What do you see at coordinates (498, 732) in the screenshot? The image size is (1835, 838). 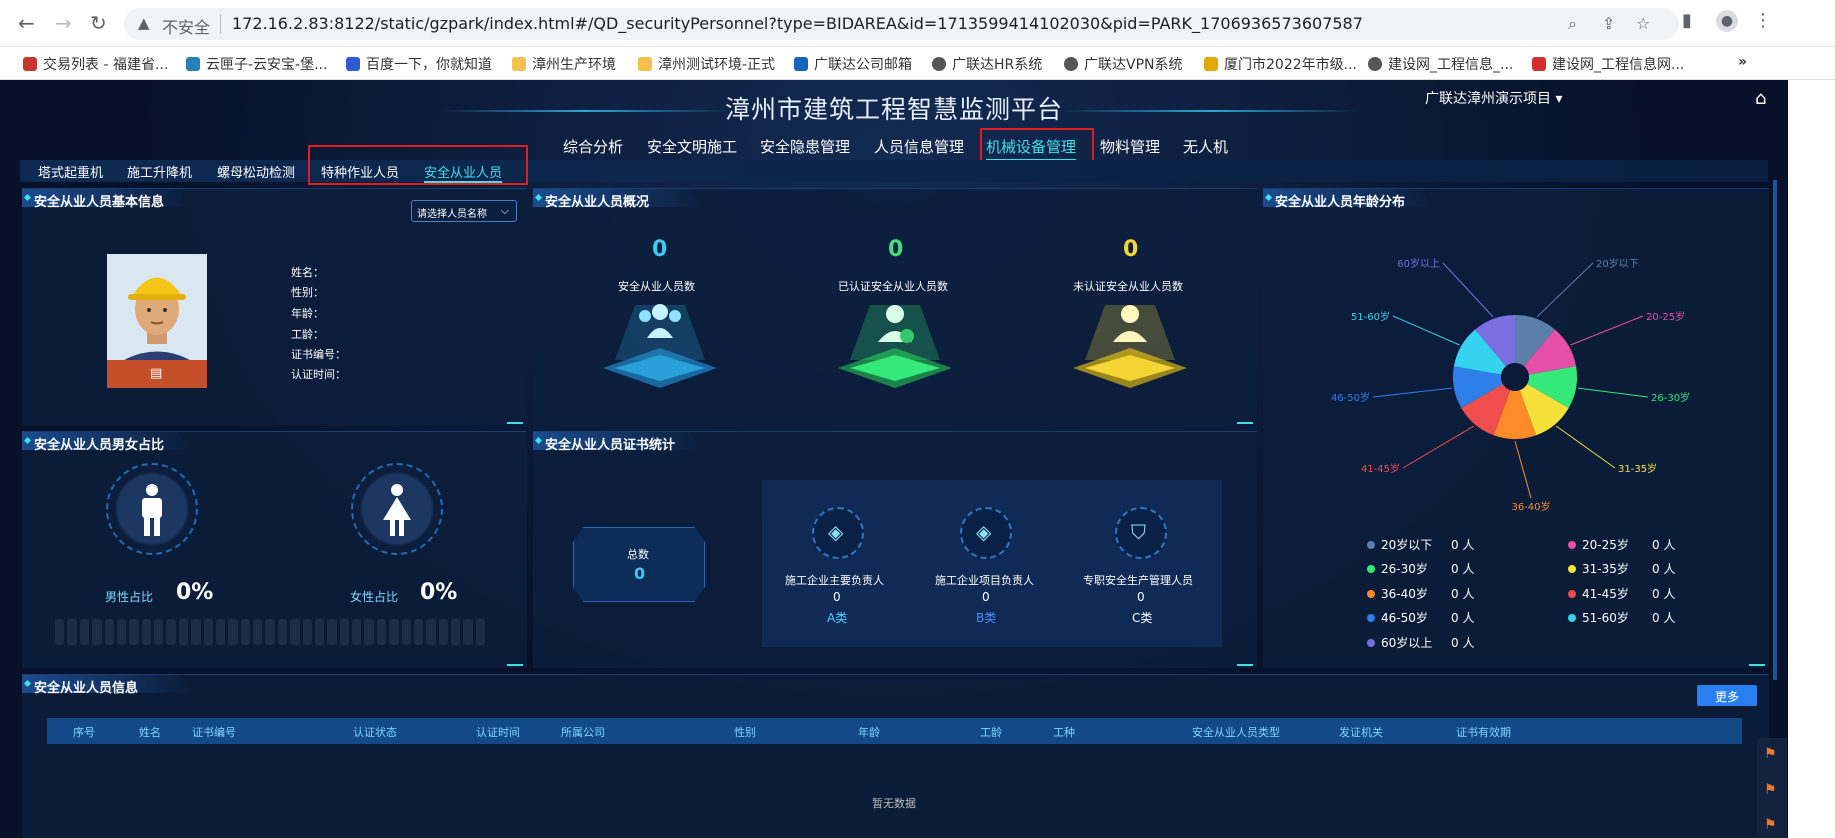 I see `column-header: 认证时间` at bounding box center [498, 732].